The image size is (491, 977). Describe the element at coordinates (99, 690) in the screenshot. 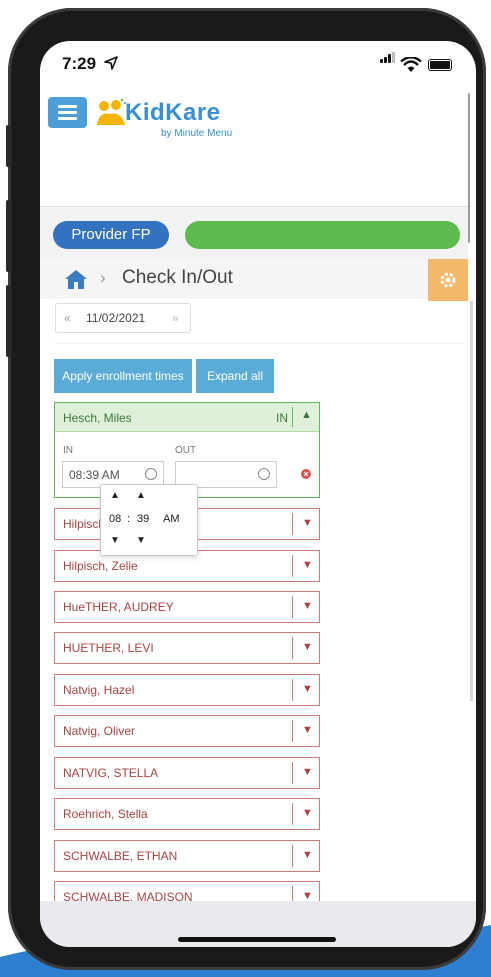

I see `child-name: Natvig, Hazel` at that location.